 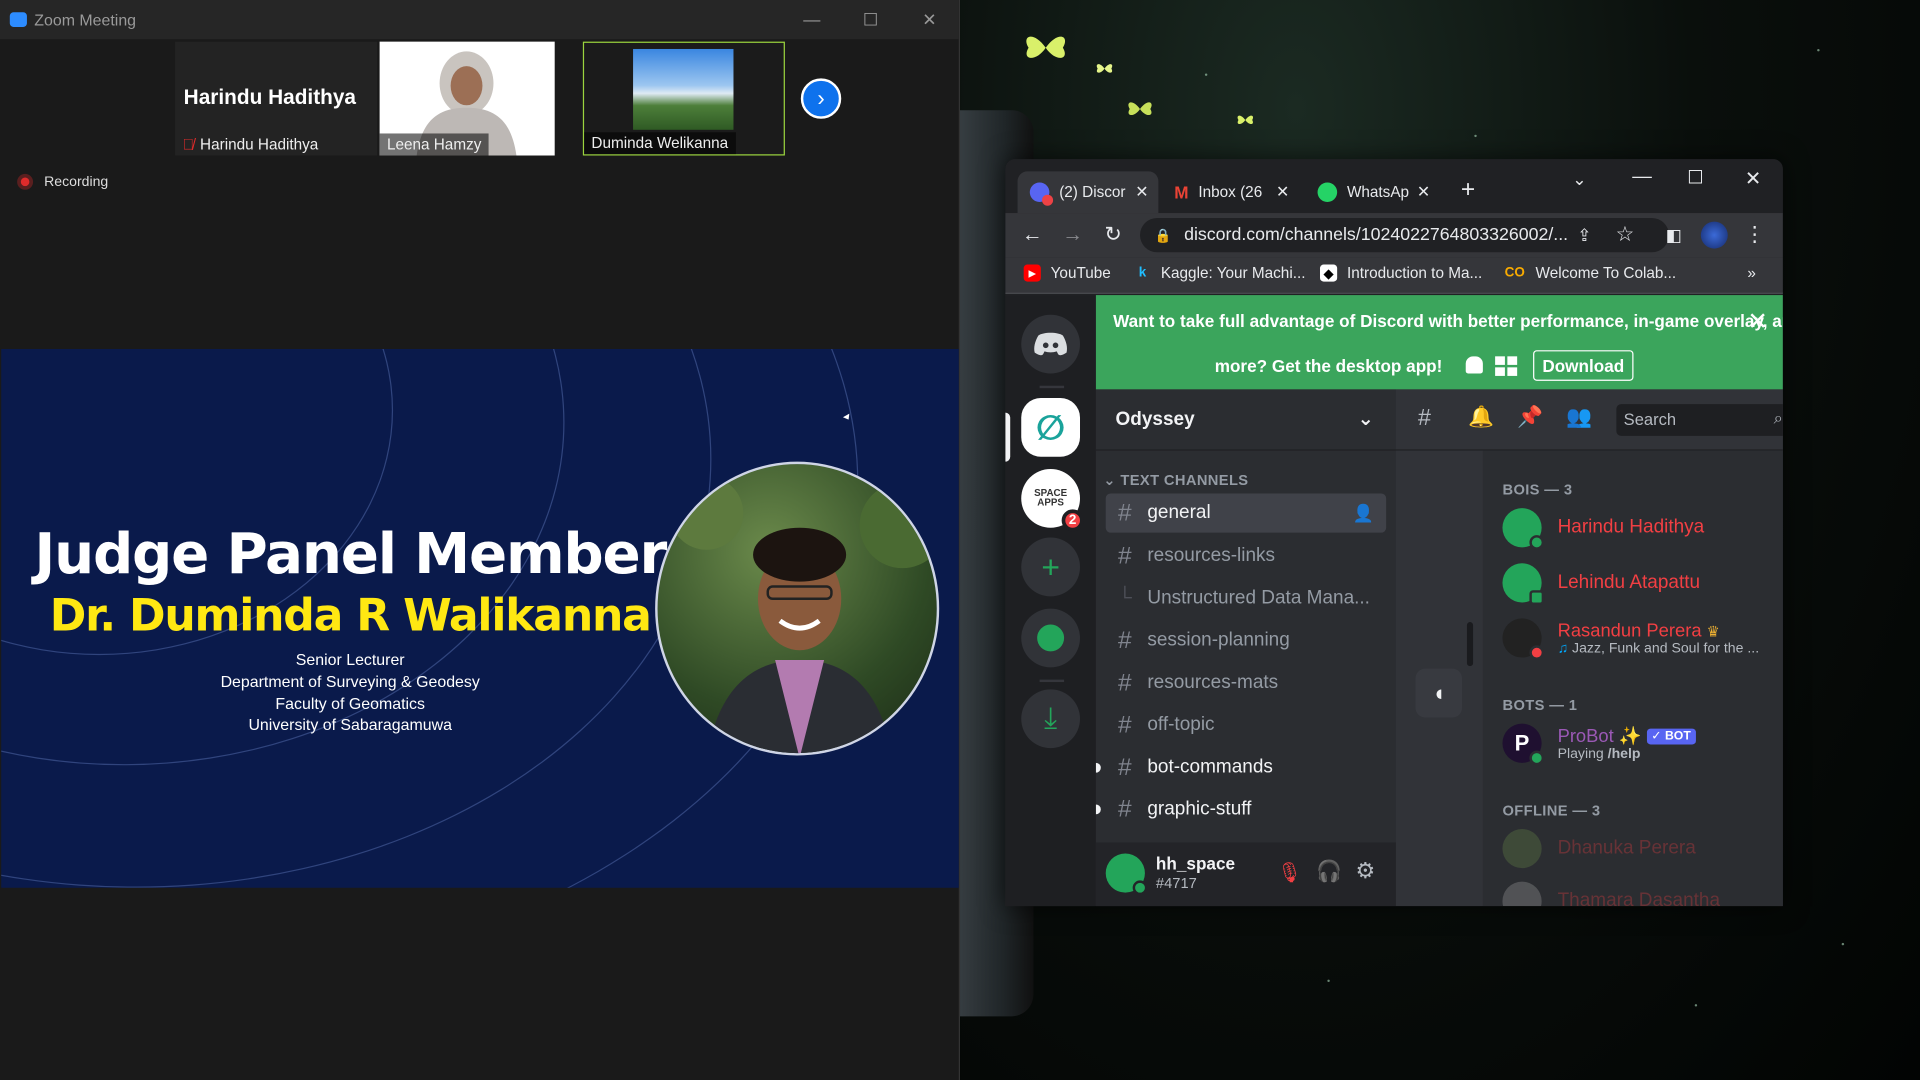 I want to click on slide-line: Faculty of Geomatics, so click(x=350, y=703).